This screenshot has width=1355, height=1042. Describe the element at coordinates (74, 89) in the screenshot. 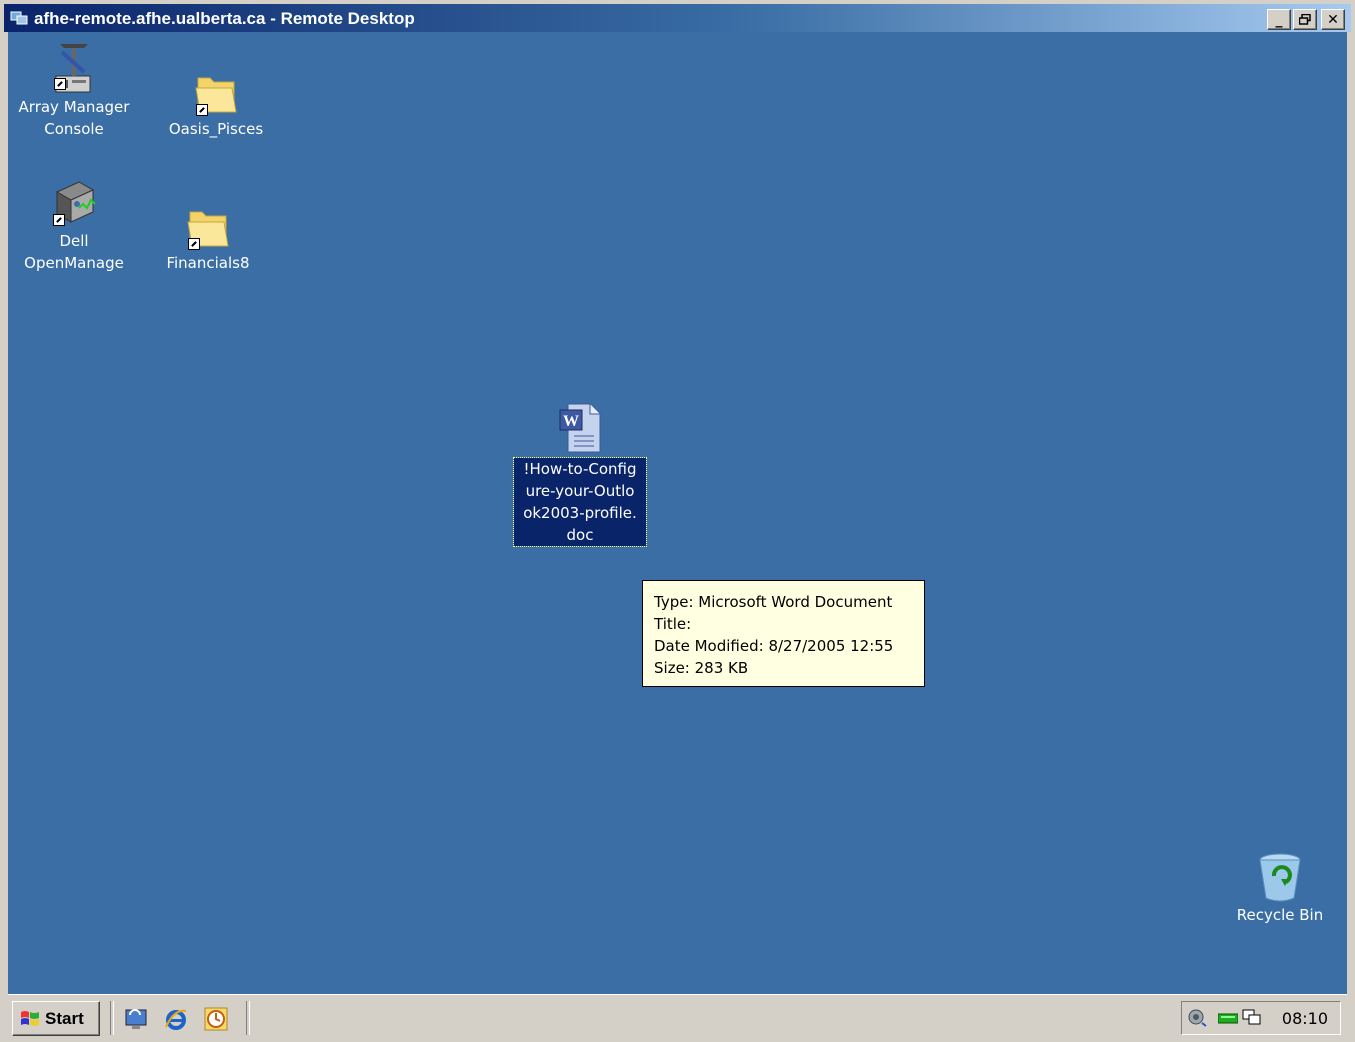

I see `desktop-icon-array-manager: Array Manager Console` at that location.